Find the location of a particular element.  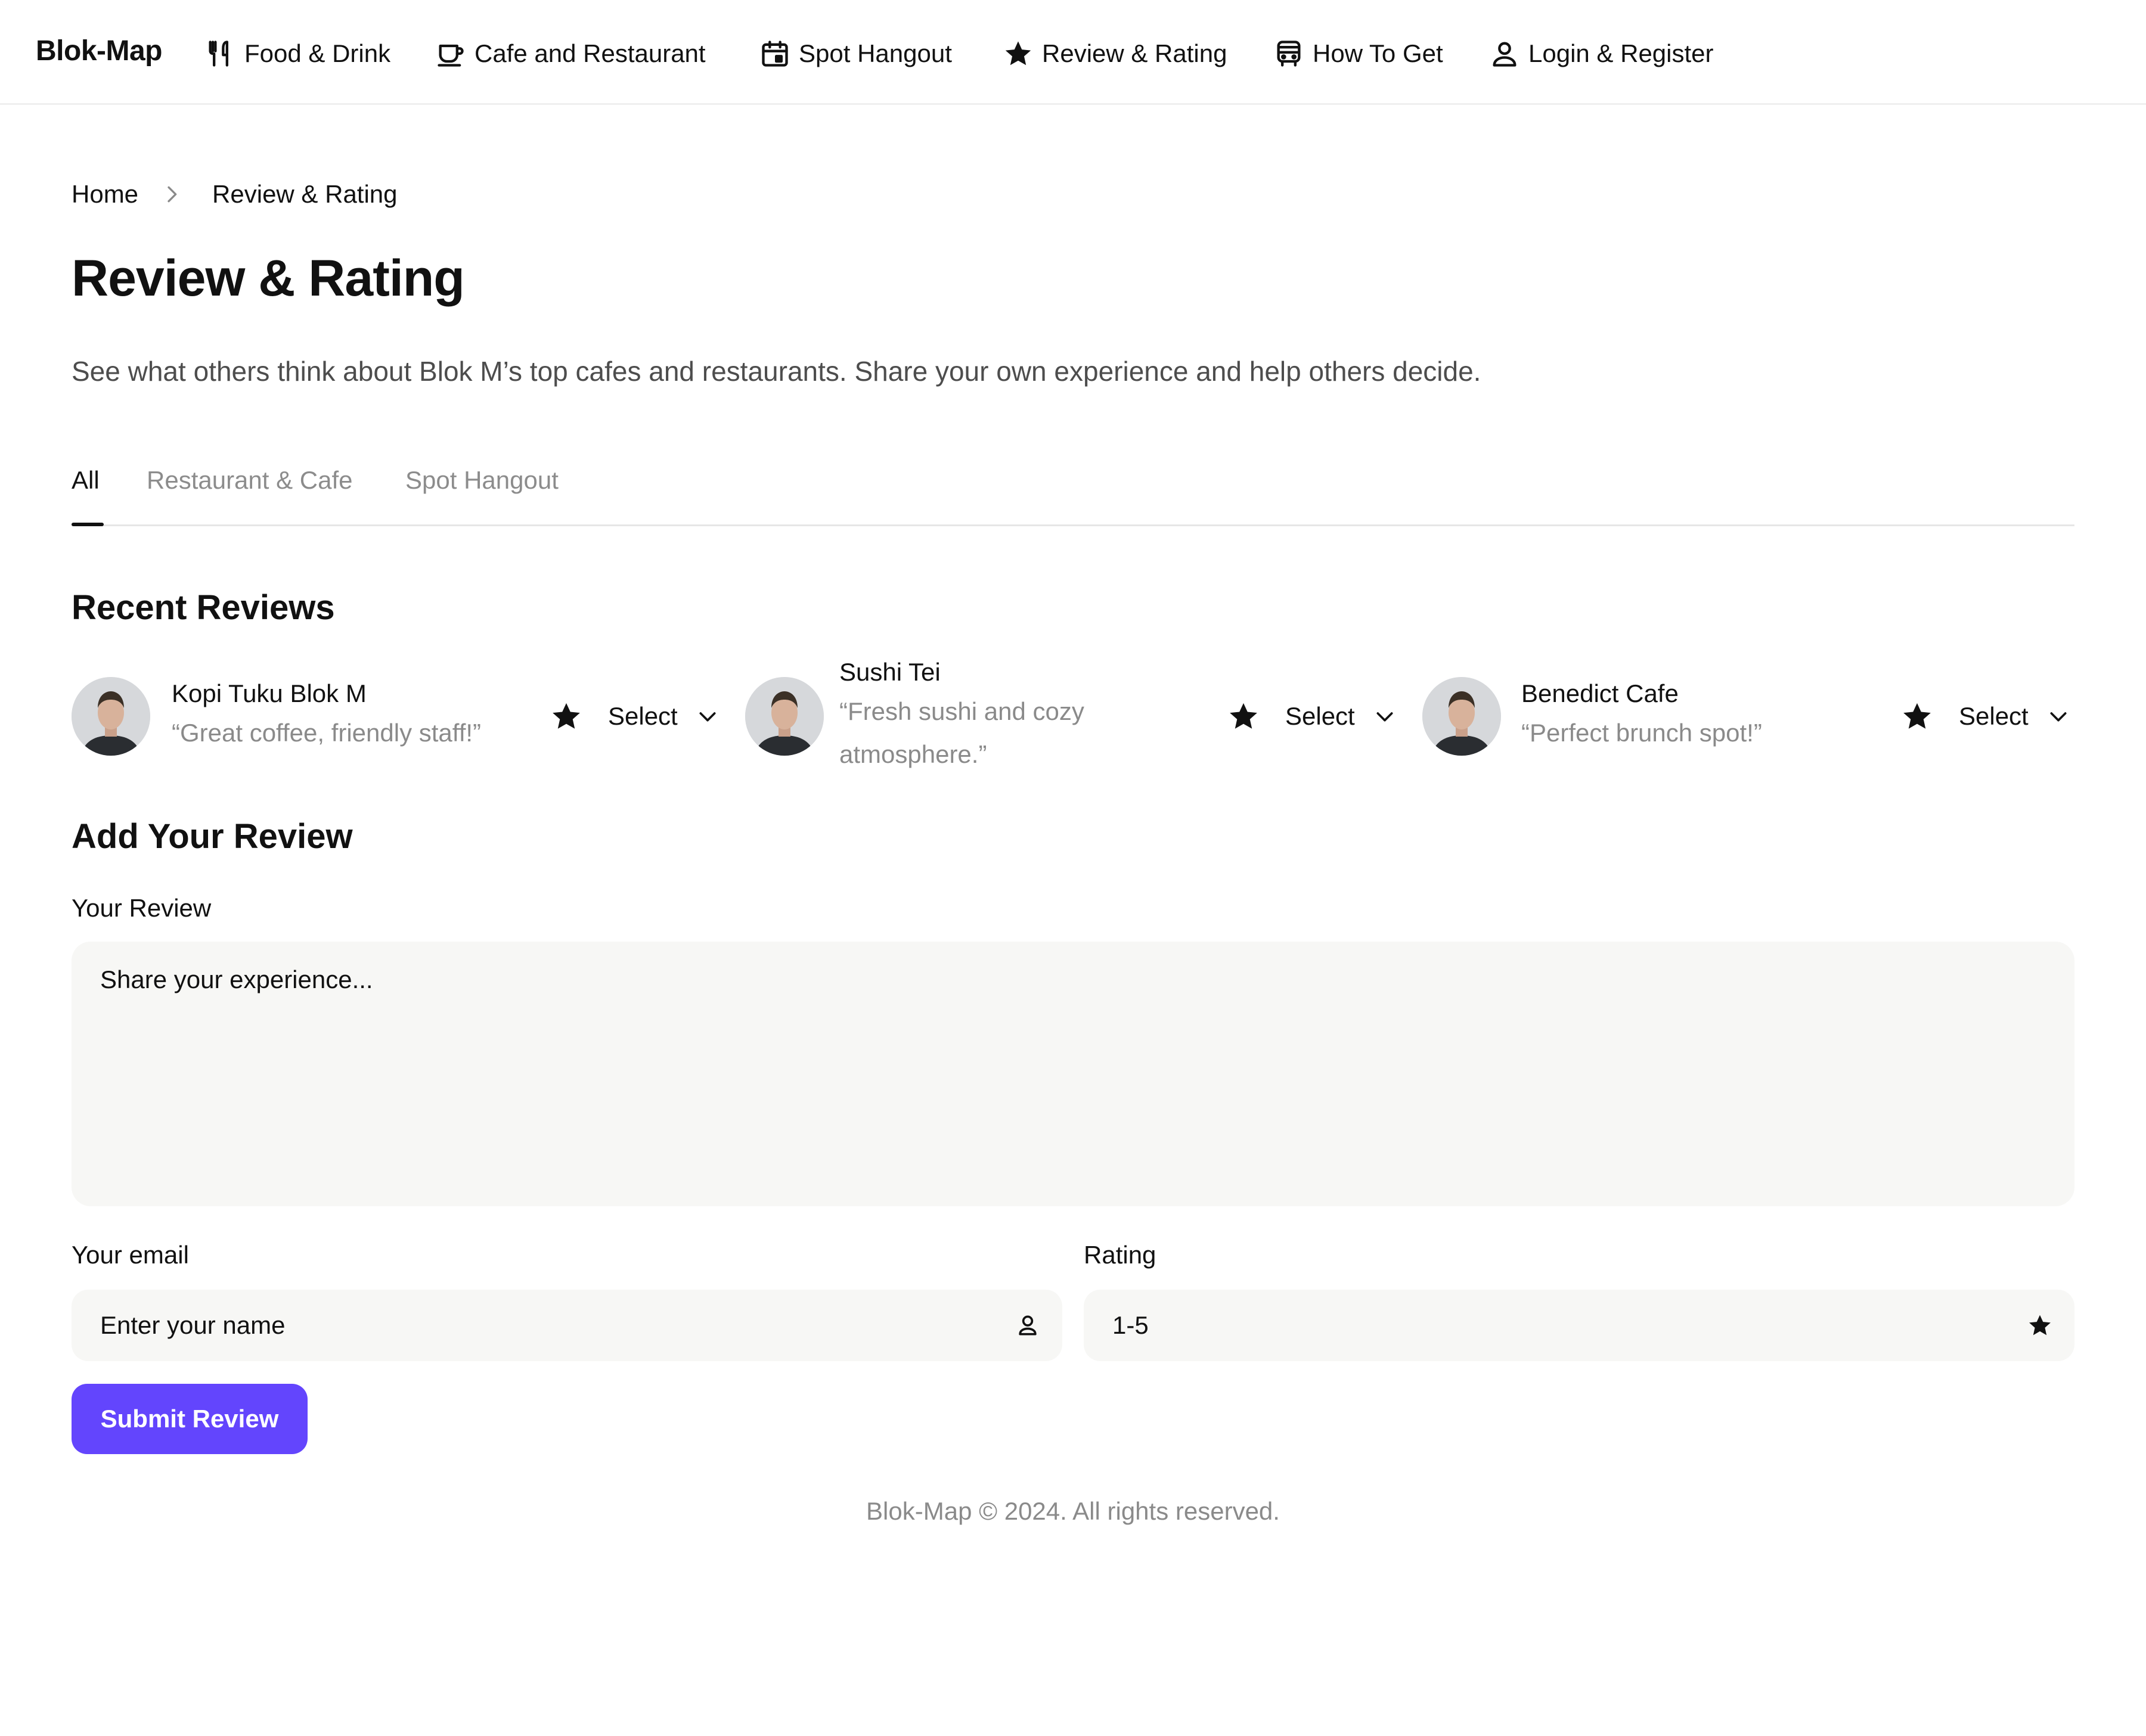

nav-label: Food & Drink is located at coordinates (317, 53).